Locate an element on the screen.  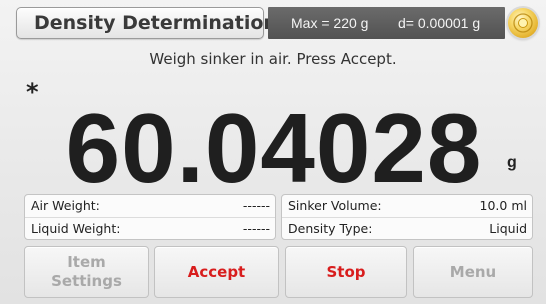
sinker-volume-value: 10.0 ml is located at coordinates (503, 205).